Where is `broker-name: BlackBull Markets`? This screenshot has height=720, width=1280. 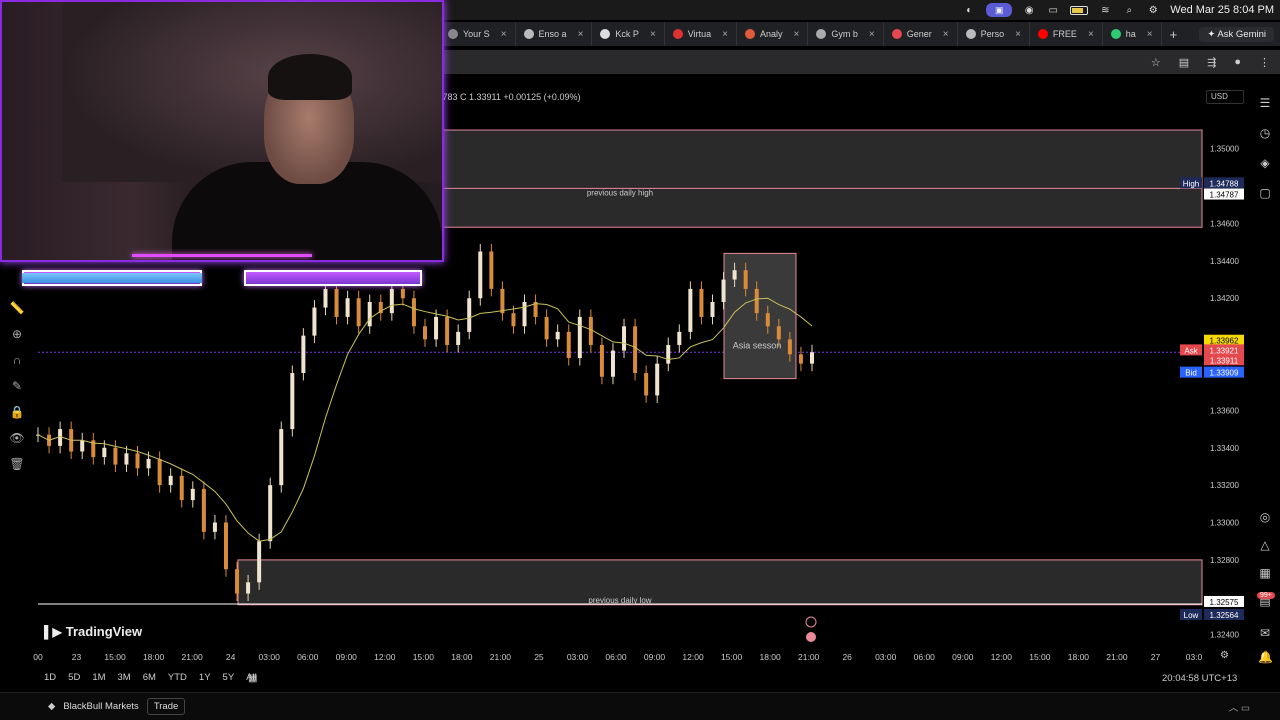
broker-name: BlackBull Markets is located at coordinates (101, 706).